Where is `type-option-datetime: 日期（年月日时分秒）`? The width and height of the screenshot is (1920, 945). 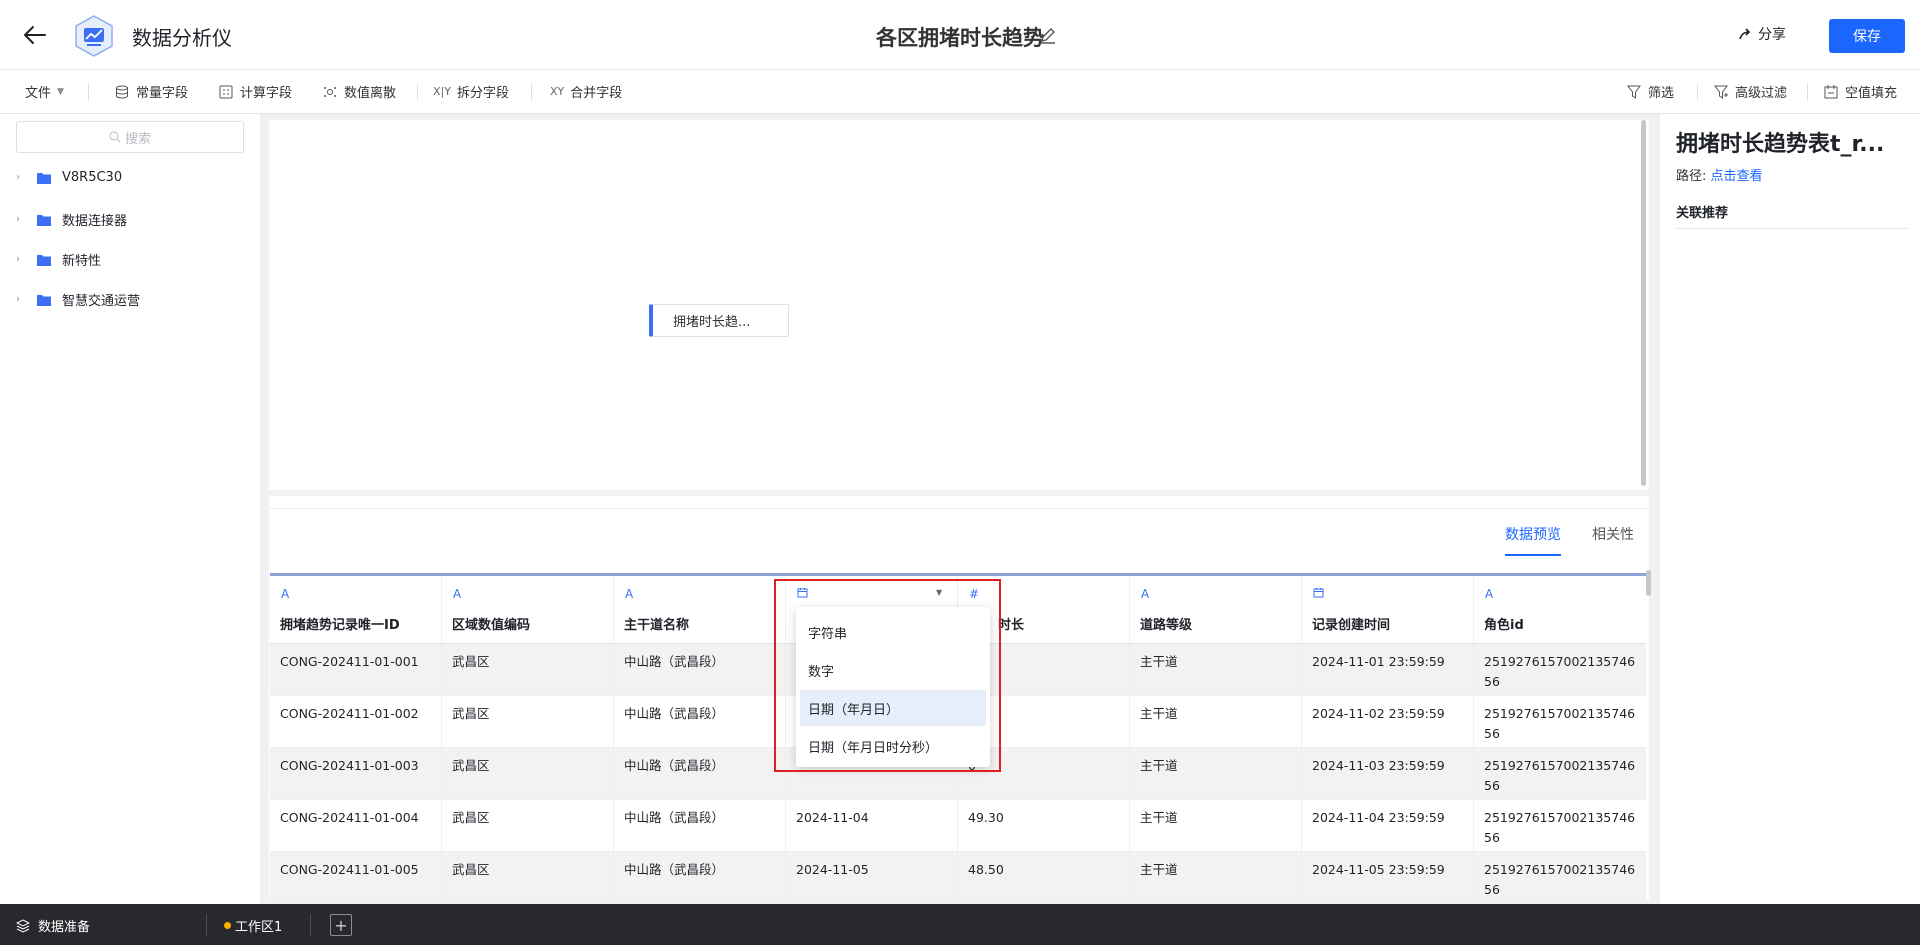 type-option-datetime: 日期（年月日时分秒） is located at coordinates (893, 746).